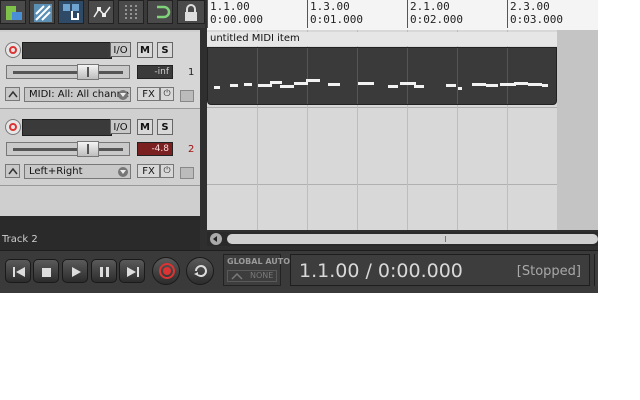 The width and height of the screenshot is (640, 400). What do you see at coordinates (548, 271) in the screenshot?
I see `playback-state: [Stopped]` at bounding box center [548, 271].